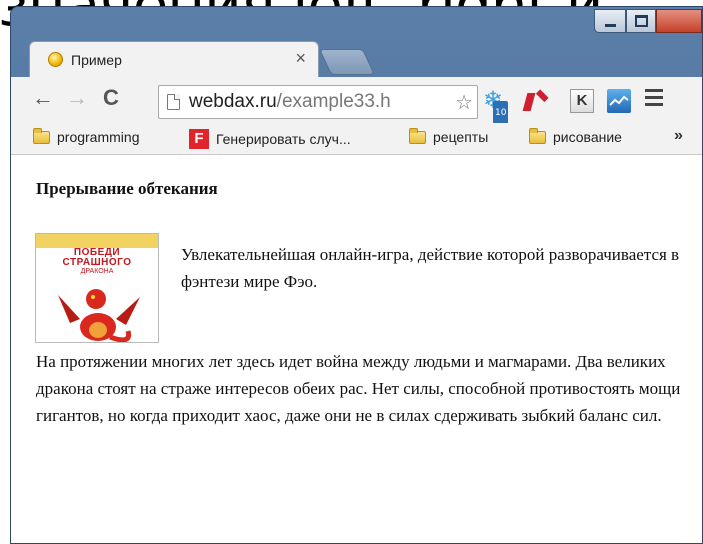 The image size is (703, 544). I want to click on bookmark-drawing: рисование, so click(575, 136).